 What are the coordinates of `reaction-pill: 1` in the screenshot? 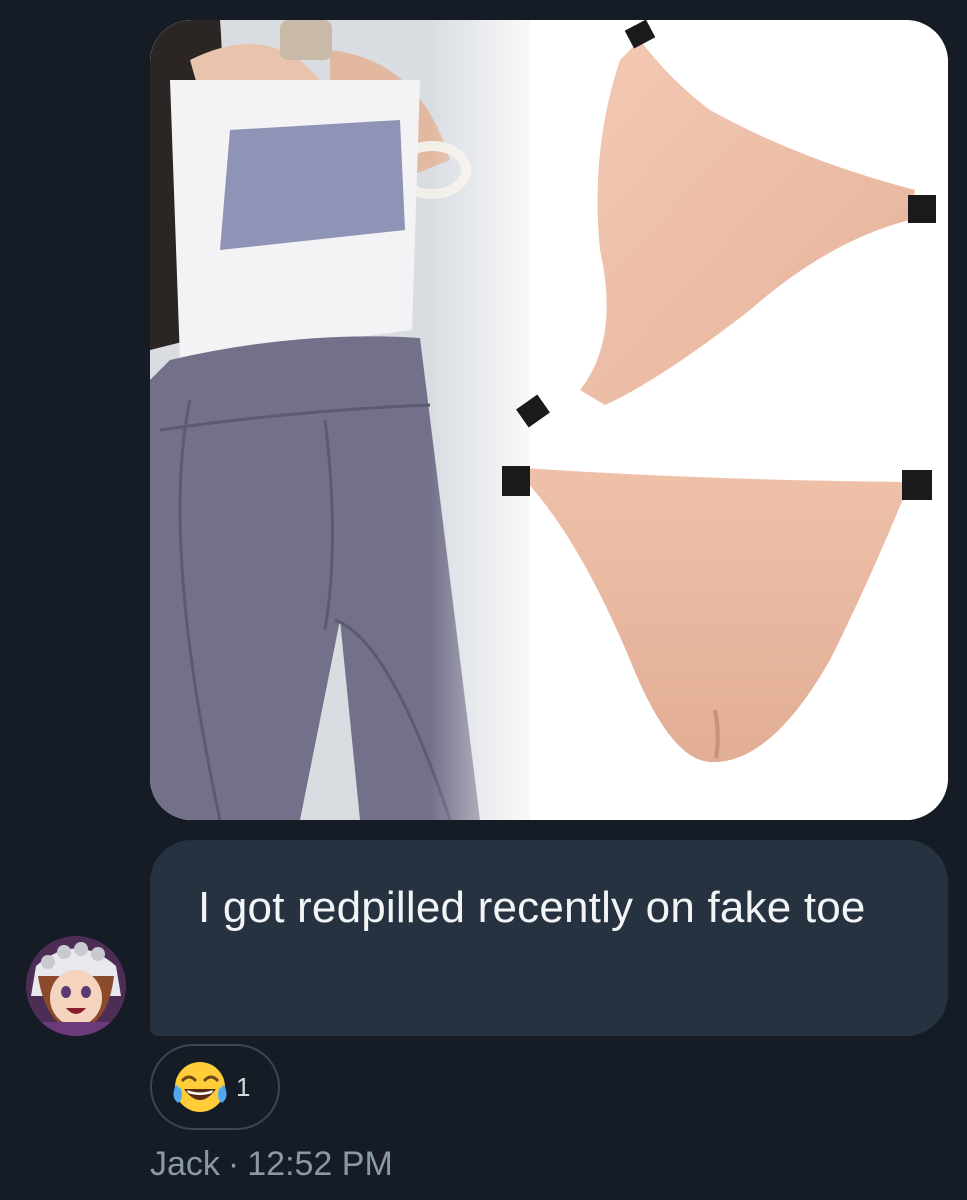 It's located at (215, 1087).